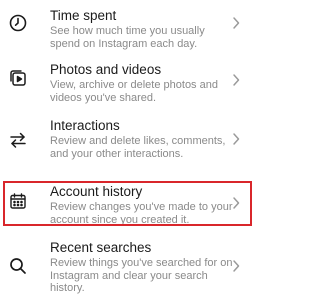  I want to click on photos-videos-icon, so click(18, 78).